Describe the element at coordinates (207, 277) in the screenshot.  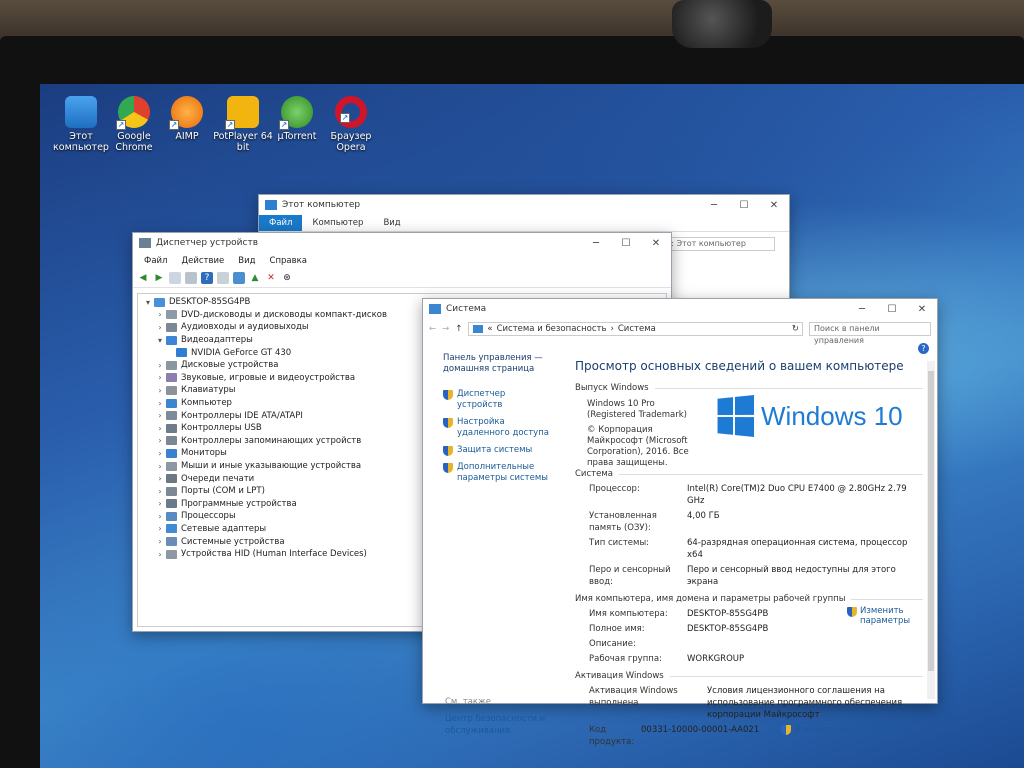
I see `help-icon: ?` at that location.